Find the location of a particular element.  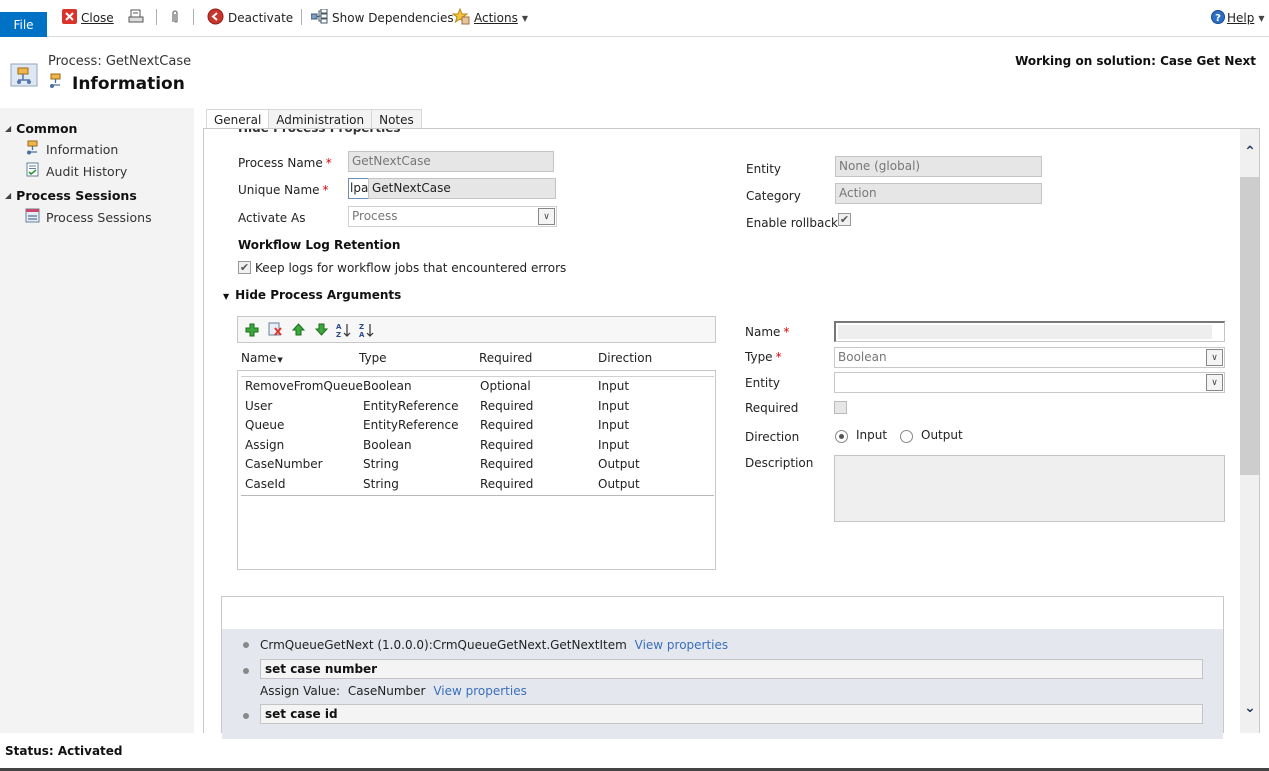

move-down-icon is located at coordinates (321, 330).